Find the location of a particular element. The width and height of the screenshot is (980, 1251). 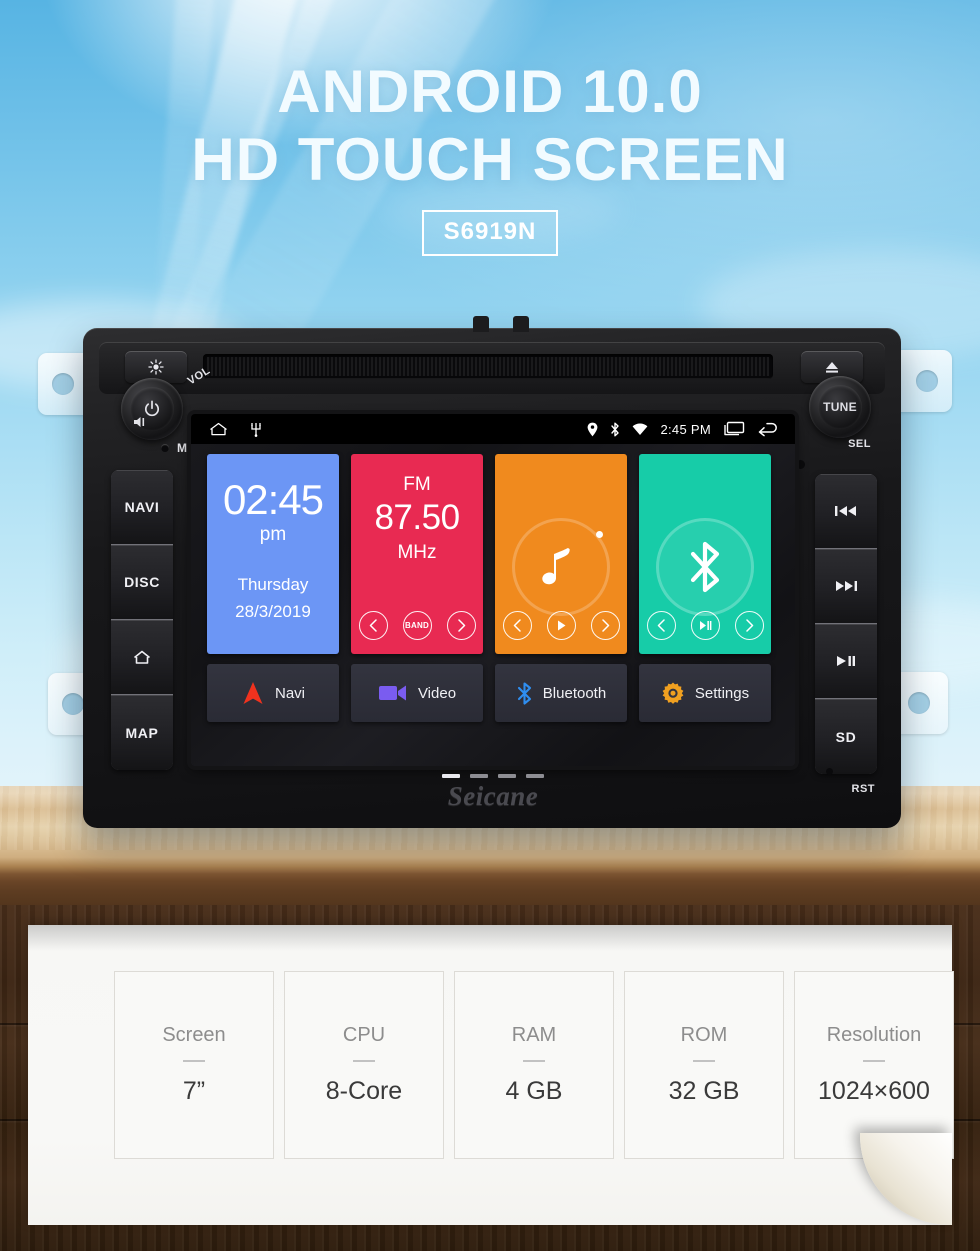

ir-sensor is located at coordinates (800, 464).